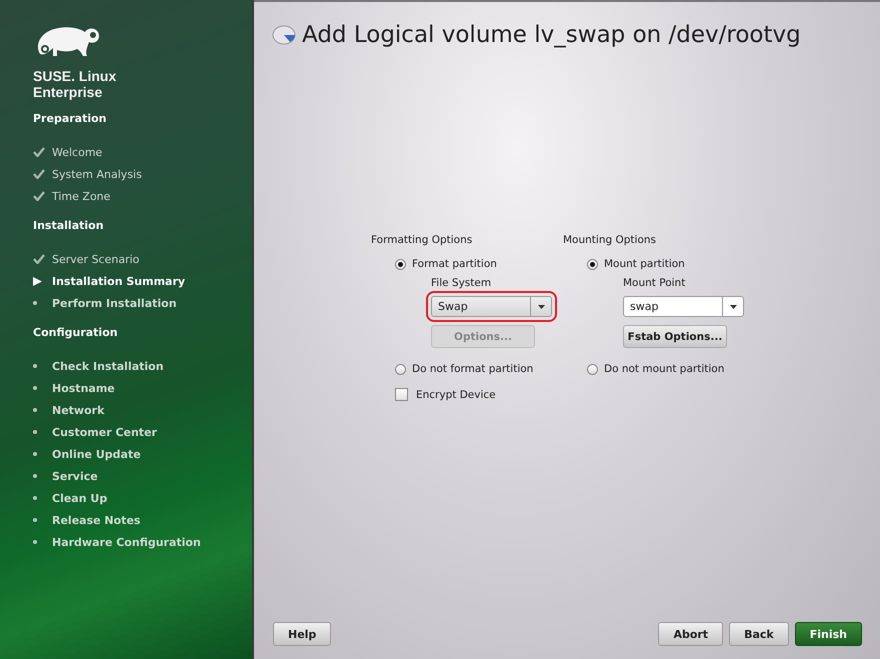 The image size is (880, 659). I want to click on step-label: Hardware Configuration, so click(126, 542).